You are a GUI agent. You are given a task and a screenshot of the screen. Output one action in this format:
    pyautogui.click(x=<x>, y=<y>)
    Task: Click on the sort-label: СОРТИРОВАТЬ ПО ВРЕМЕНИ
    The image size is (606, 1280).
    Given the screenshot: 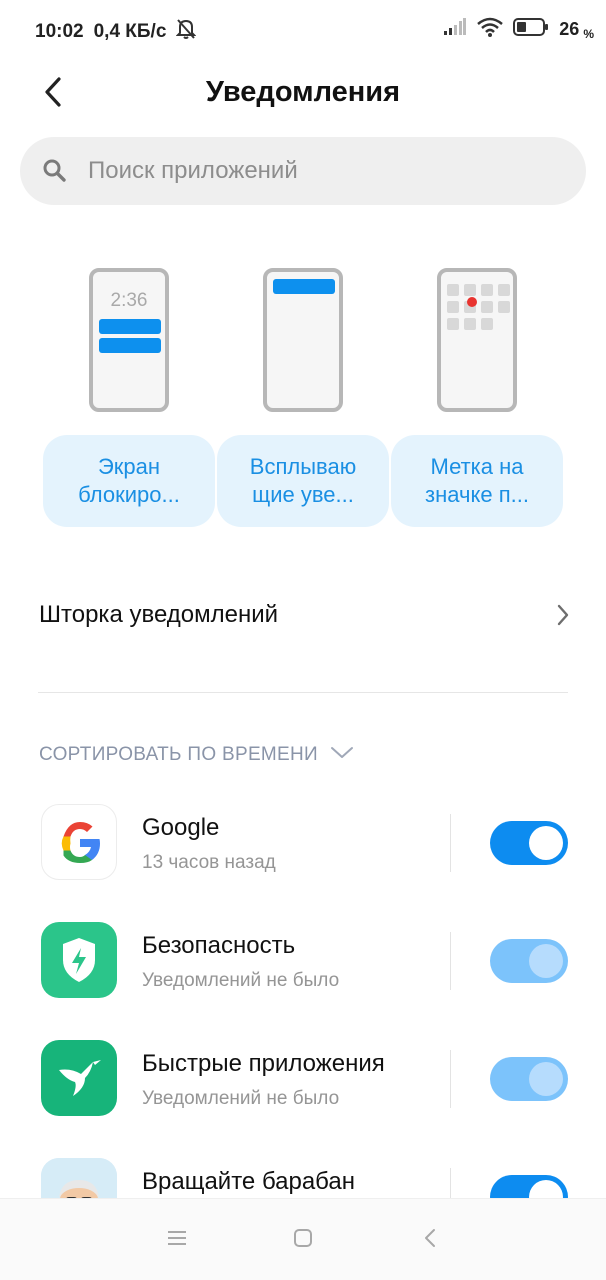 What is the action you would take?
    pyautogui.click(x=178, y=754)
    